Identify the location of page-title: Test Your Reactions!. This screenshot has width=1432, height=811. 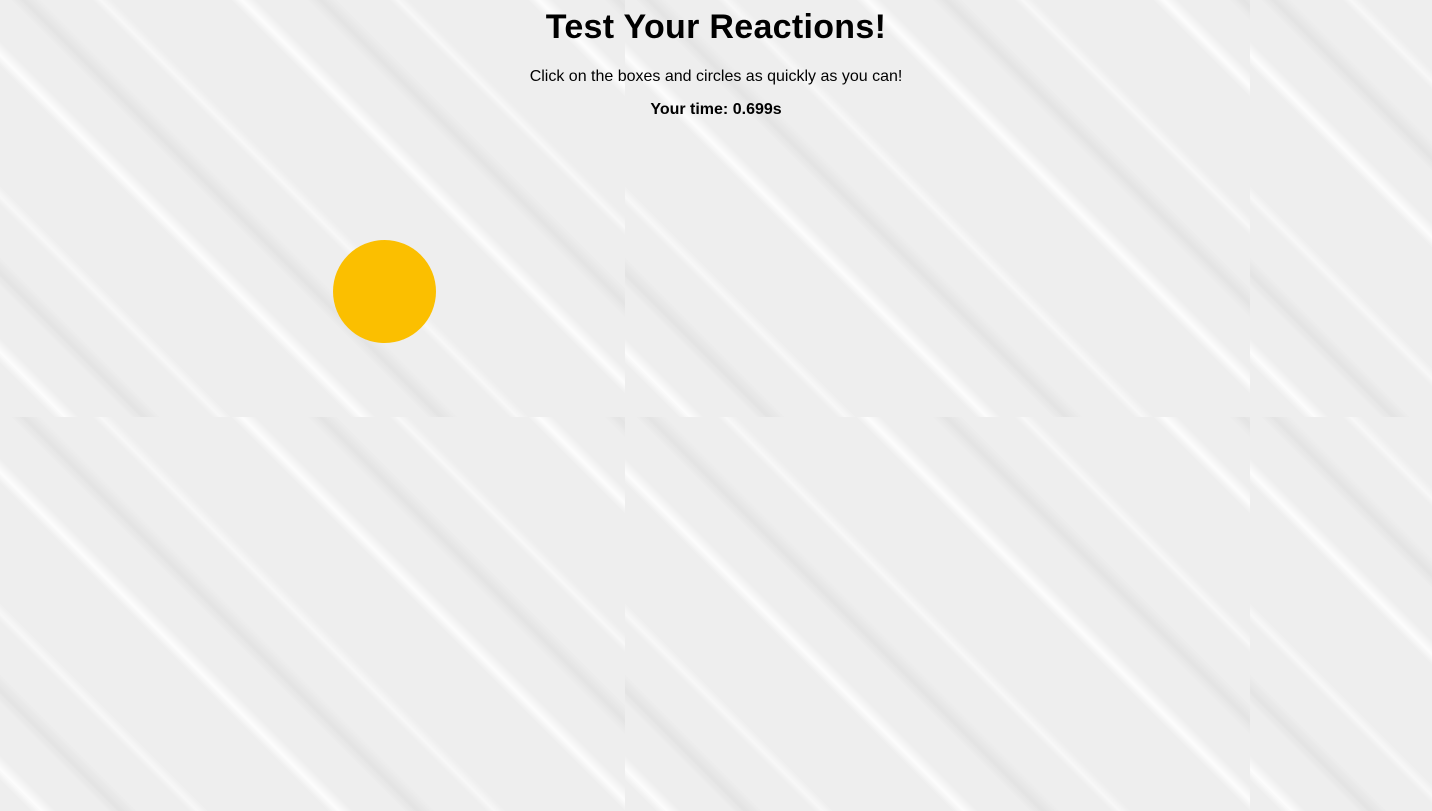
(716, 27).